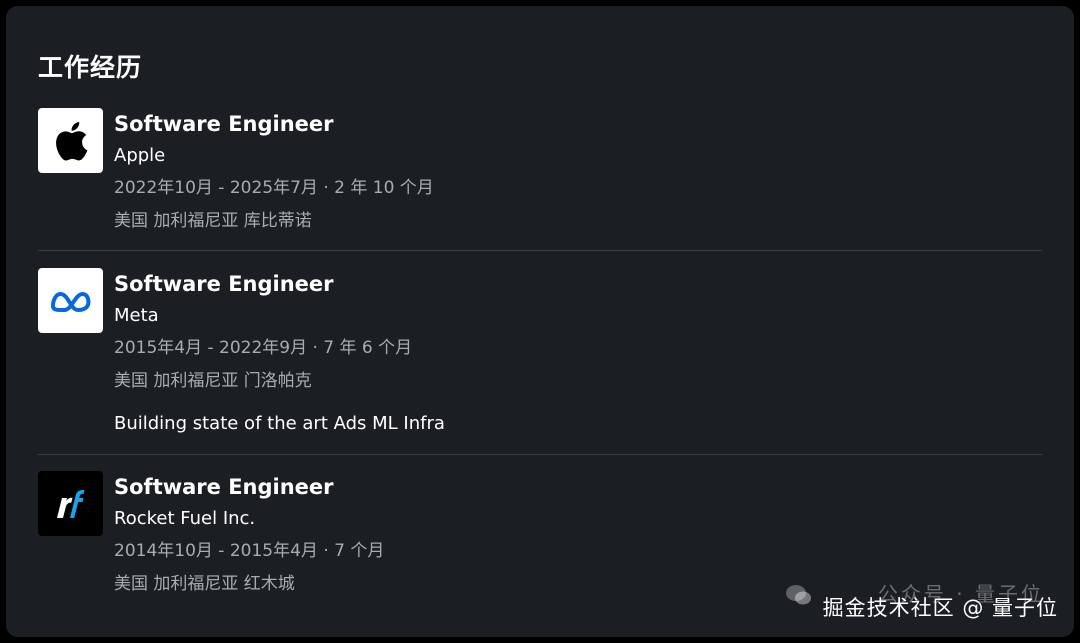  Describe the element at coordinates (940, 608) in the screenshot. I see `watermark-source: 掘金技术社区 @ 量子位` at that location.